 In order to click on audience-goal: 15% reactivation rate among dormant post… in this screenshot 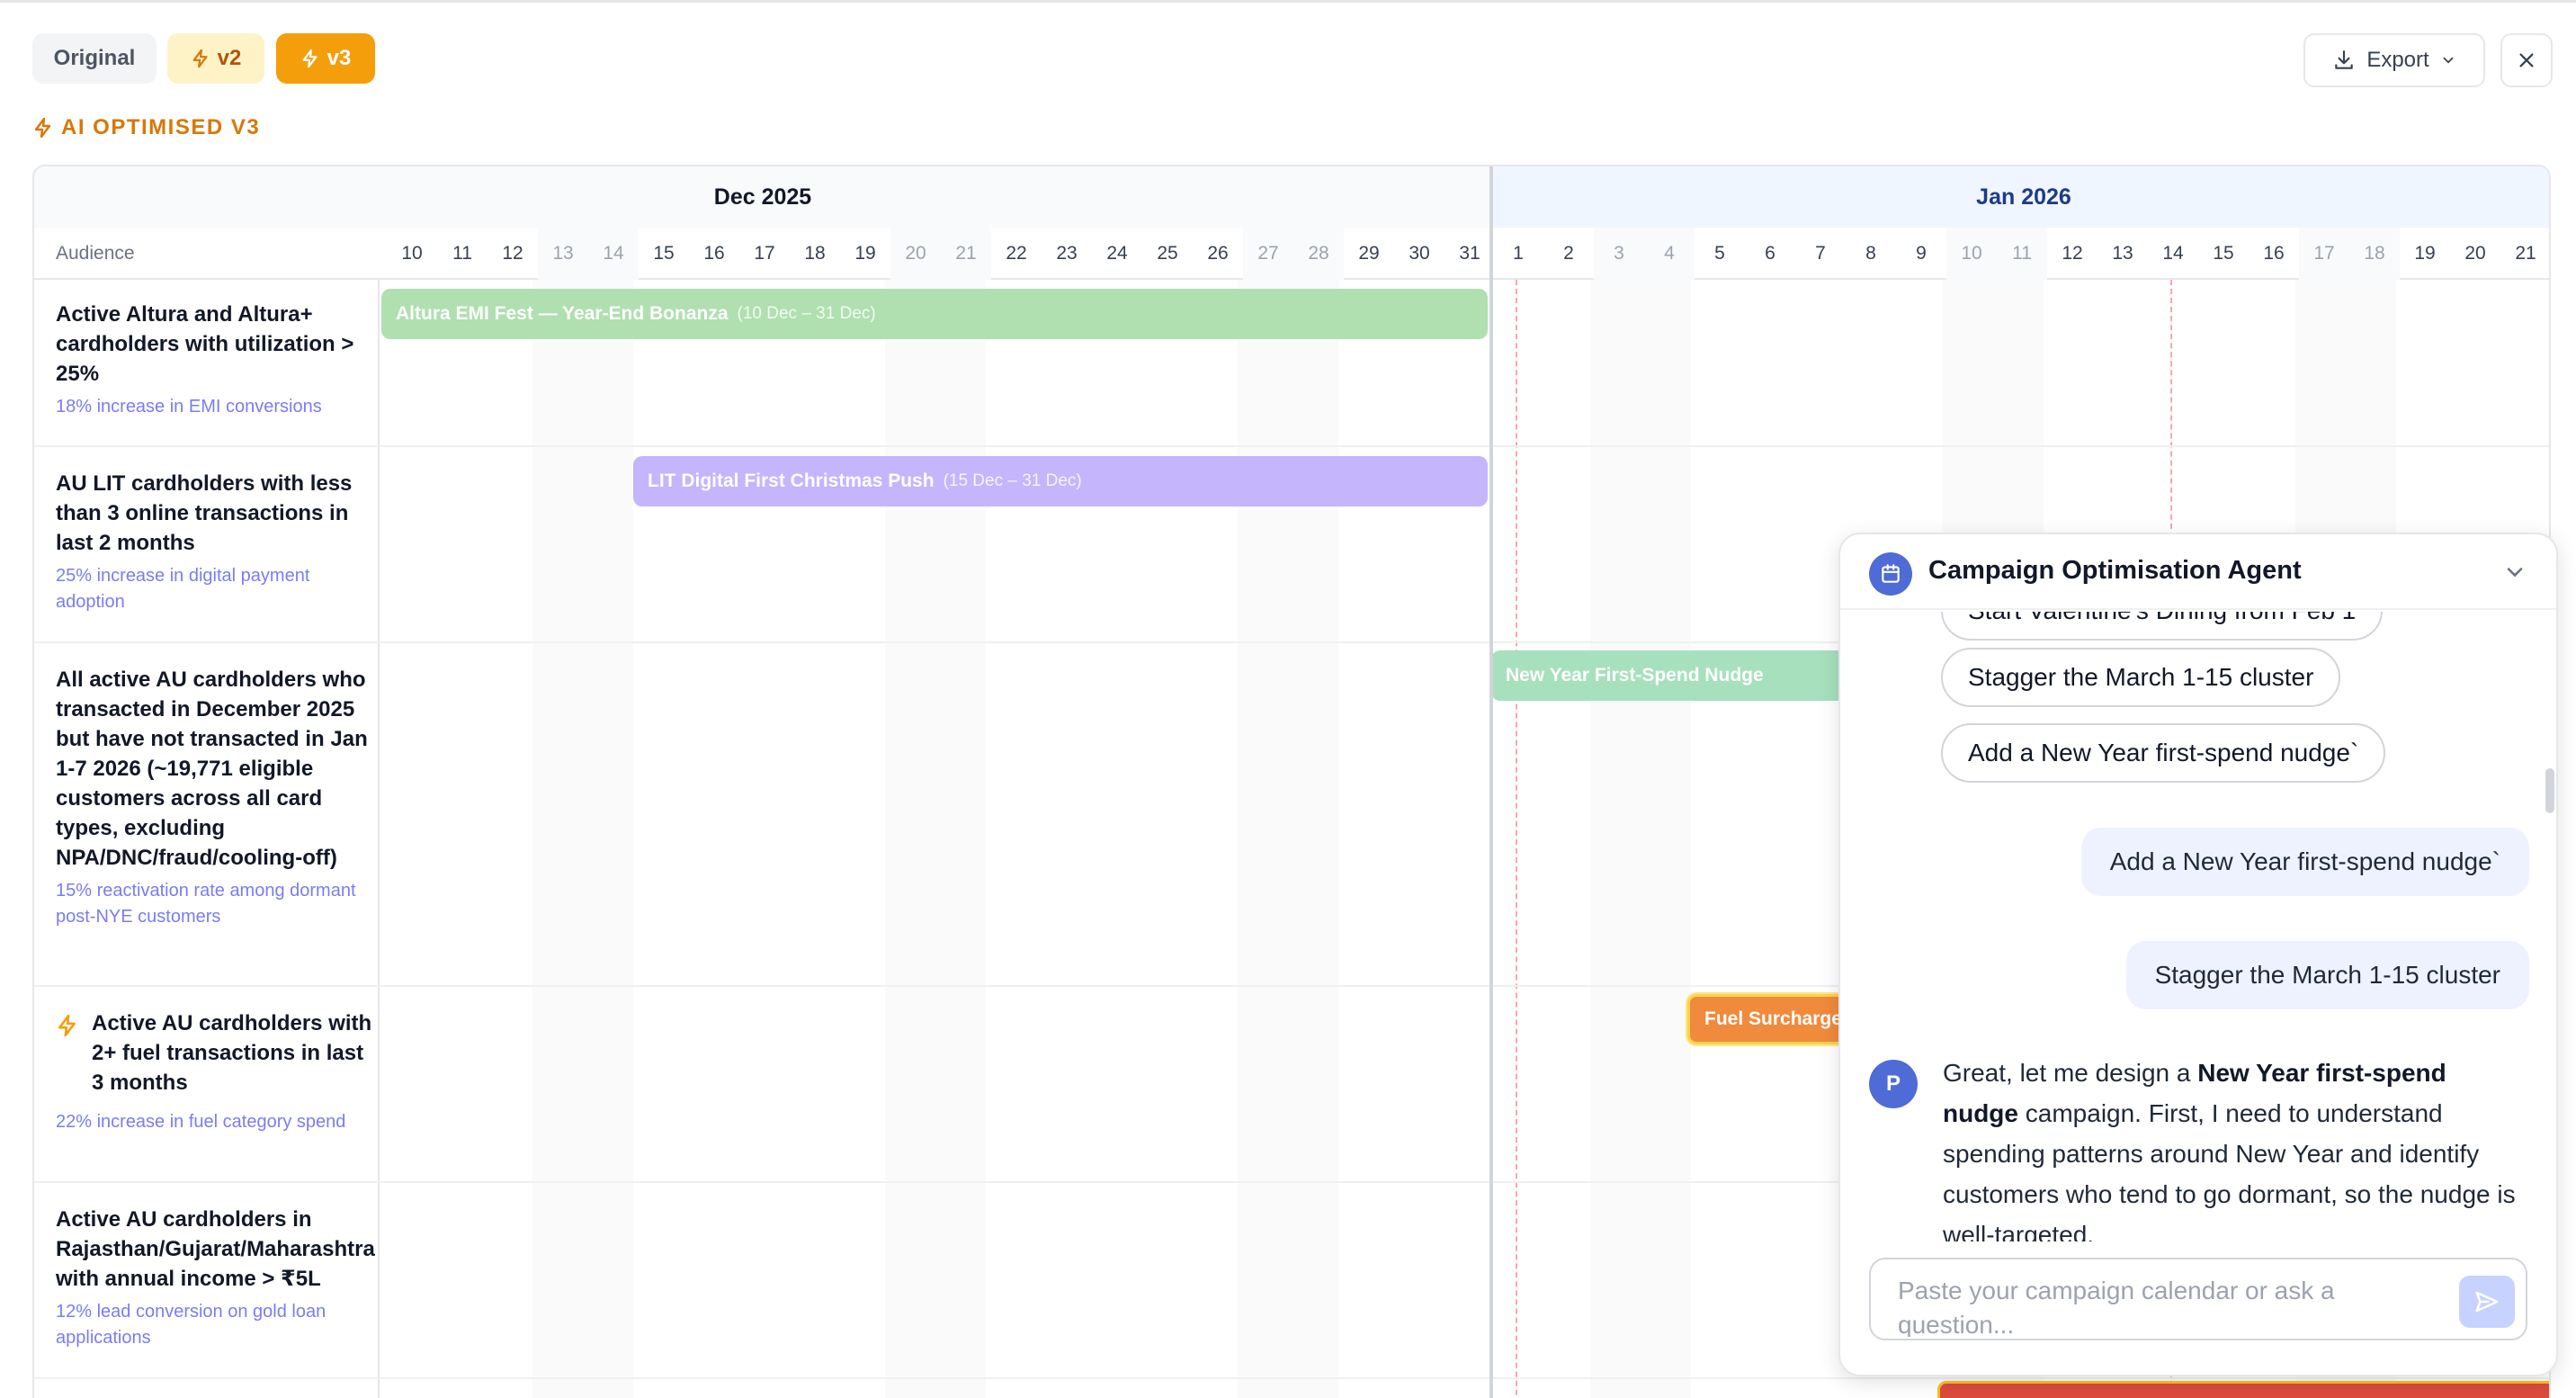, I will do `click(206, 904)`.